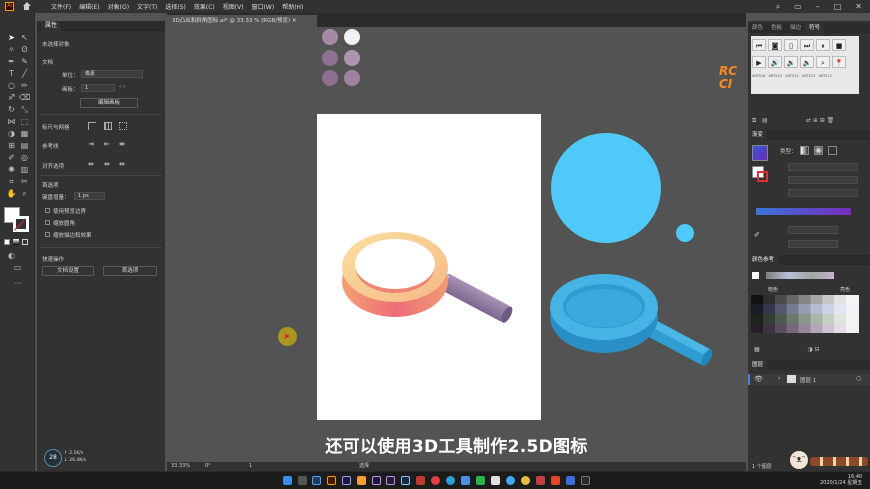 Image resolution: width=870 pixels, height=489 pixels. What do you see at coordinates (233, 6) in the screenshot?
I see `menu-view: 视图(V)` at bounding box center [233, 6].